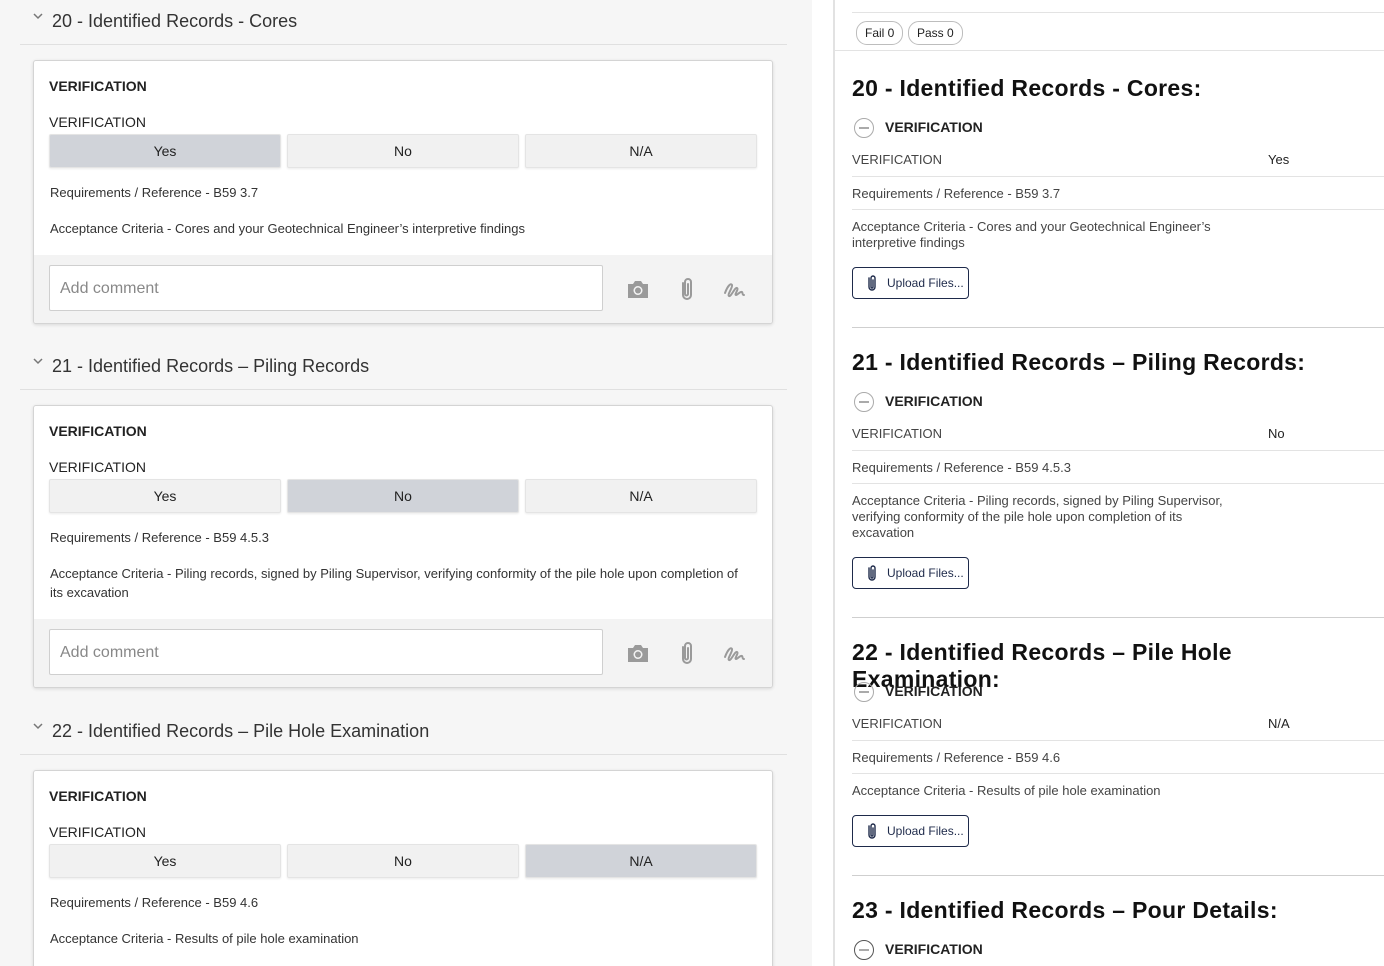 This screenshot has width=1384, height=966. What do you see at coordinates (961, 467) in the screenshot?
I see `report-requirements-text: Requirements / Reference - B59 4.5.3` at bounding box center [961, 467].